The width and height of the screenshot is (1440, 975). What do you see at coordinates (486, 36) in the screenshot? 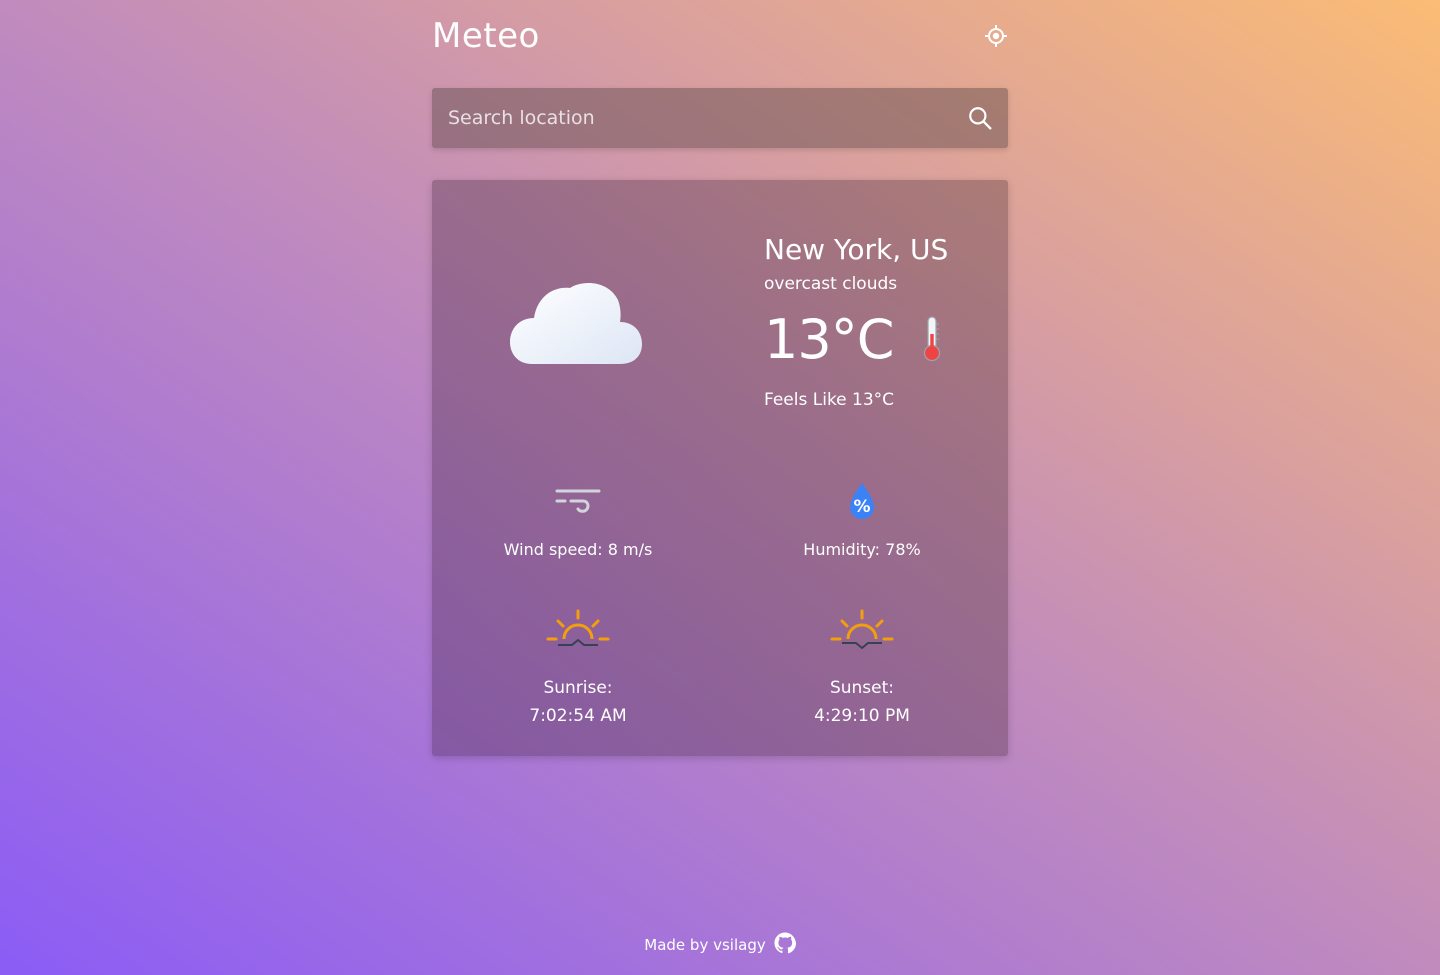
I see `app-title: Meteo` at bounding box center [486, 36].